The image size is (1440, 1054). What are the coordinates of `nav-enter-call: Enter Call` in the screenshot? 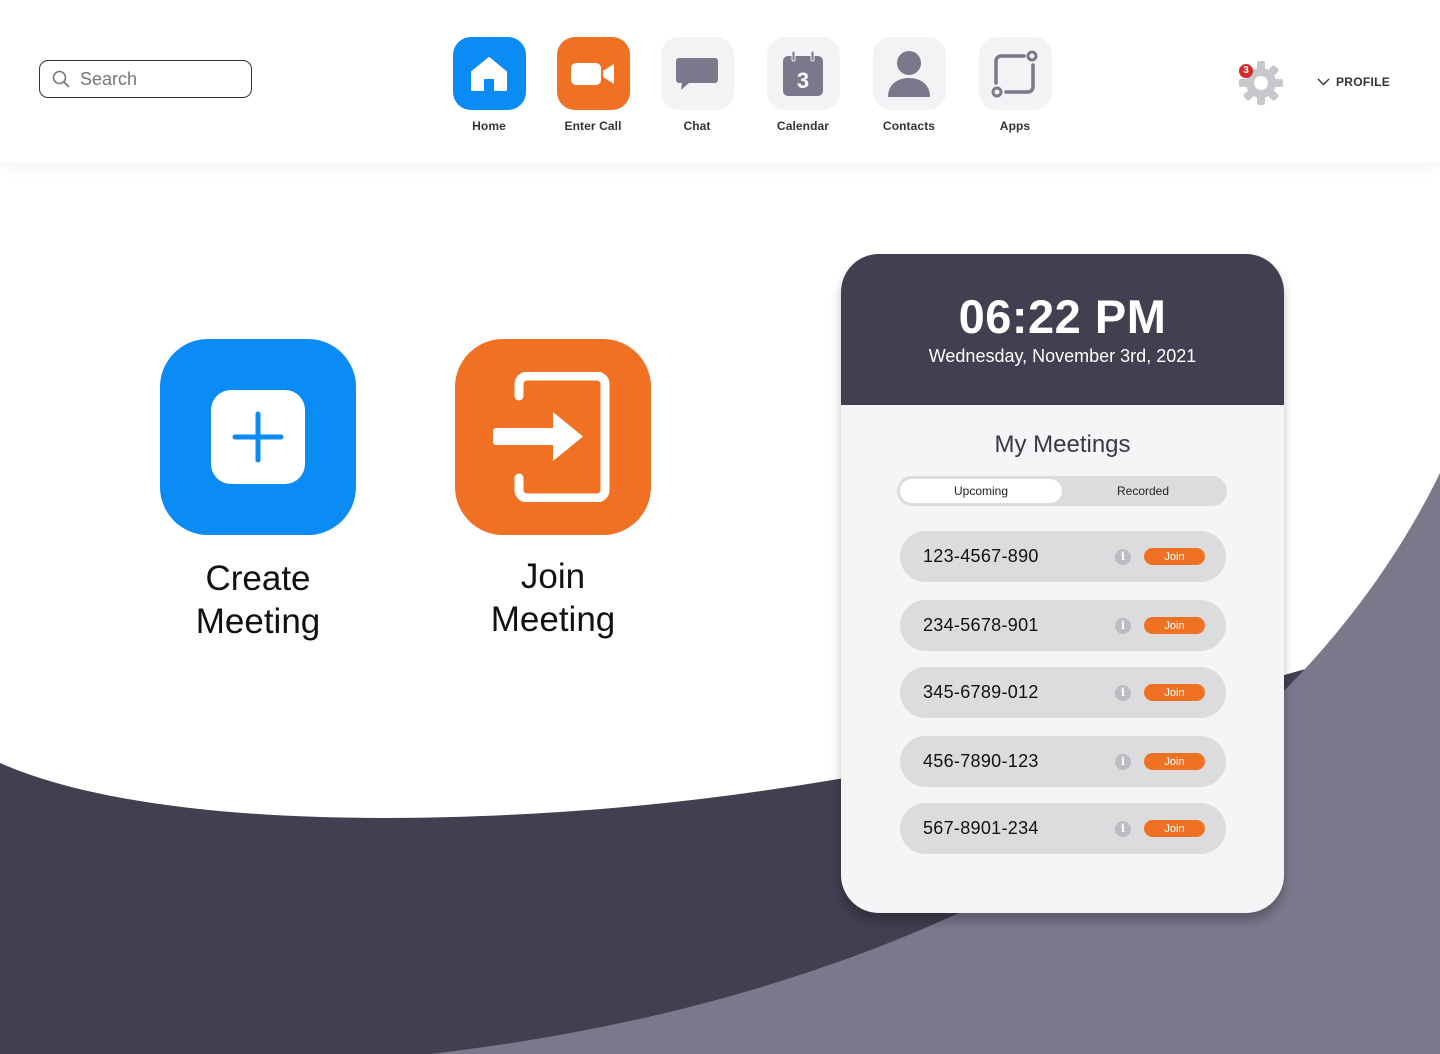 It's located at (593, 85).